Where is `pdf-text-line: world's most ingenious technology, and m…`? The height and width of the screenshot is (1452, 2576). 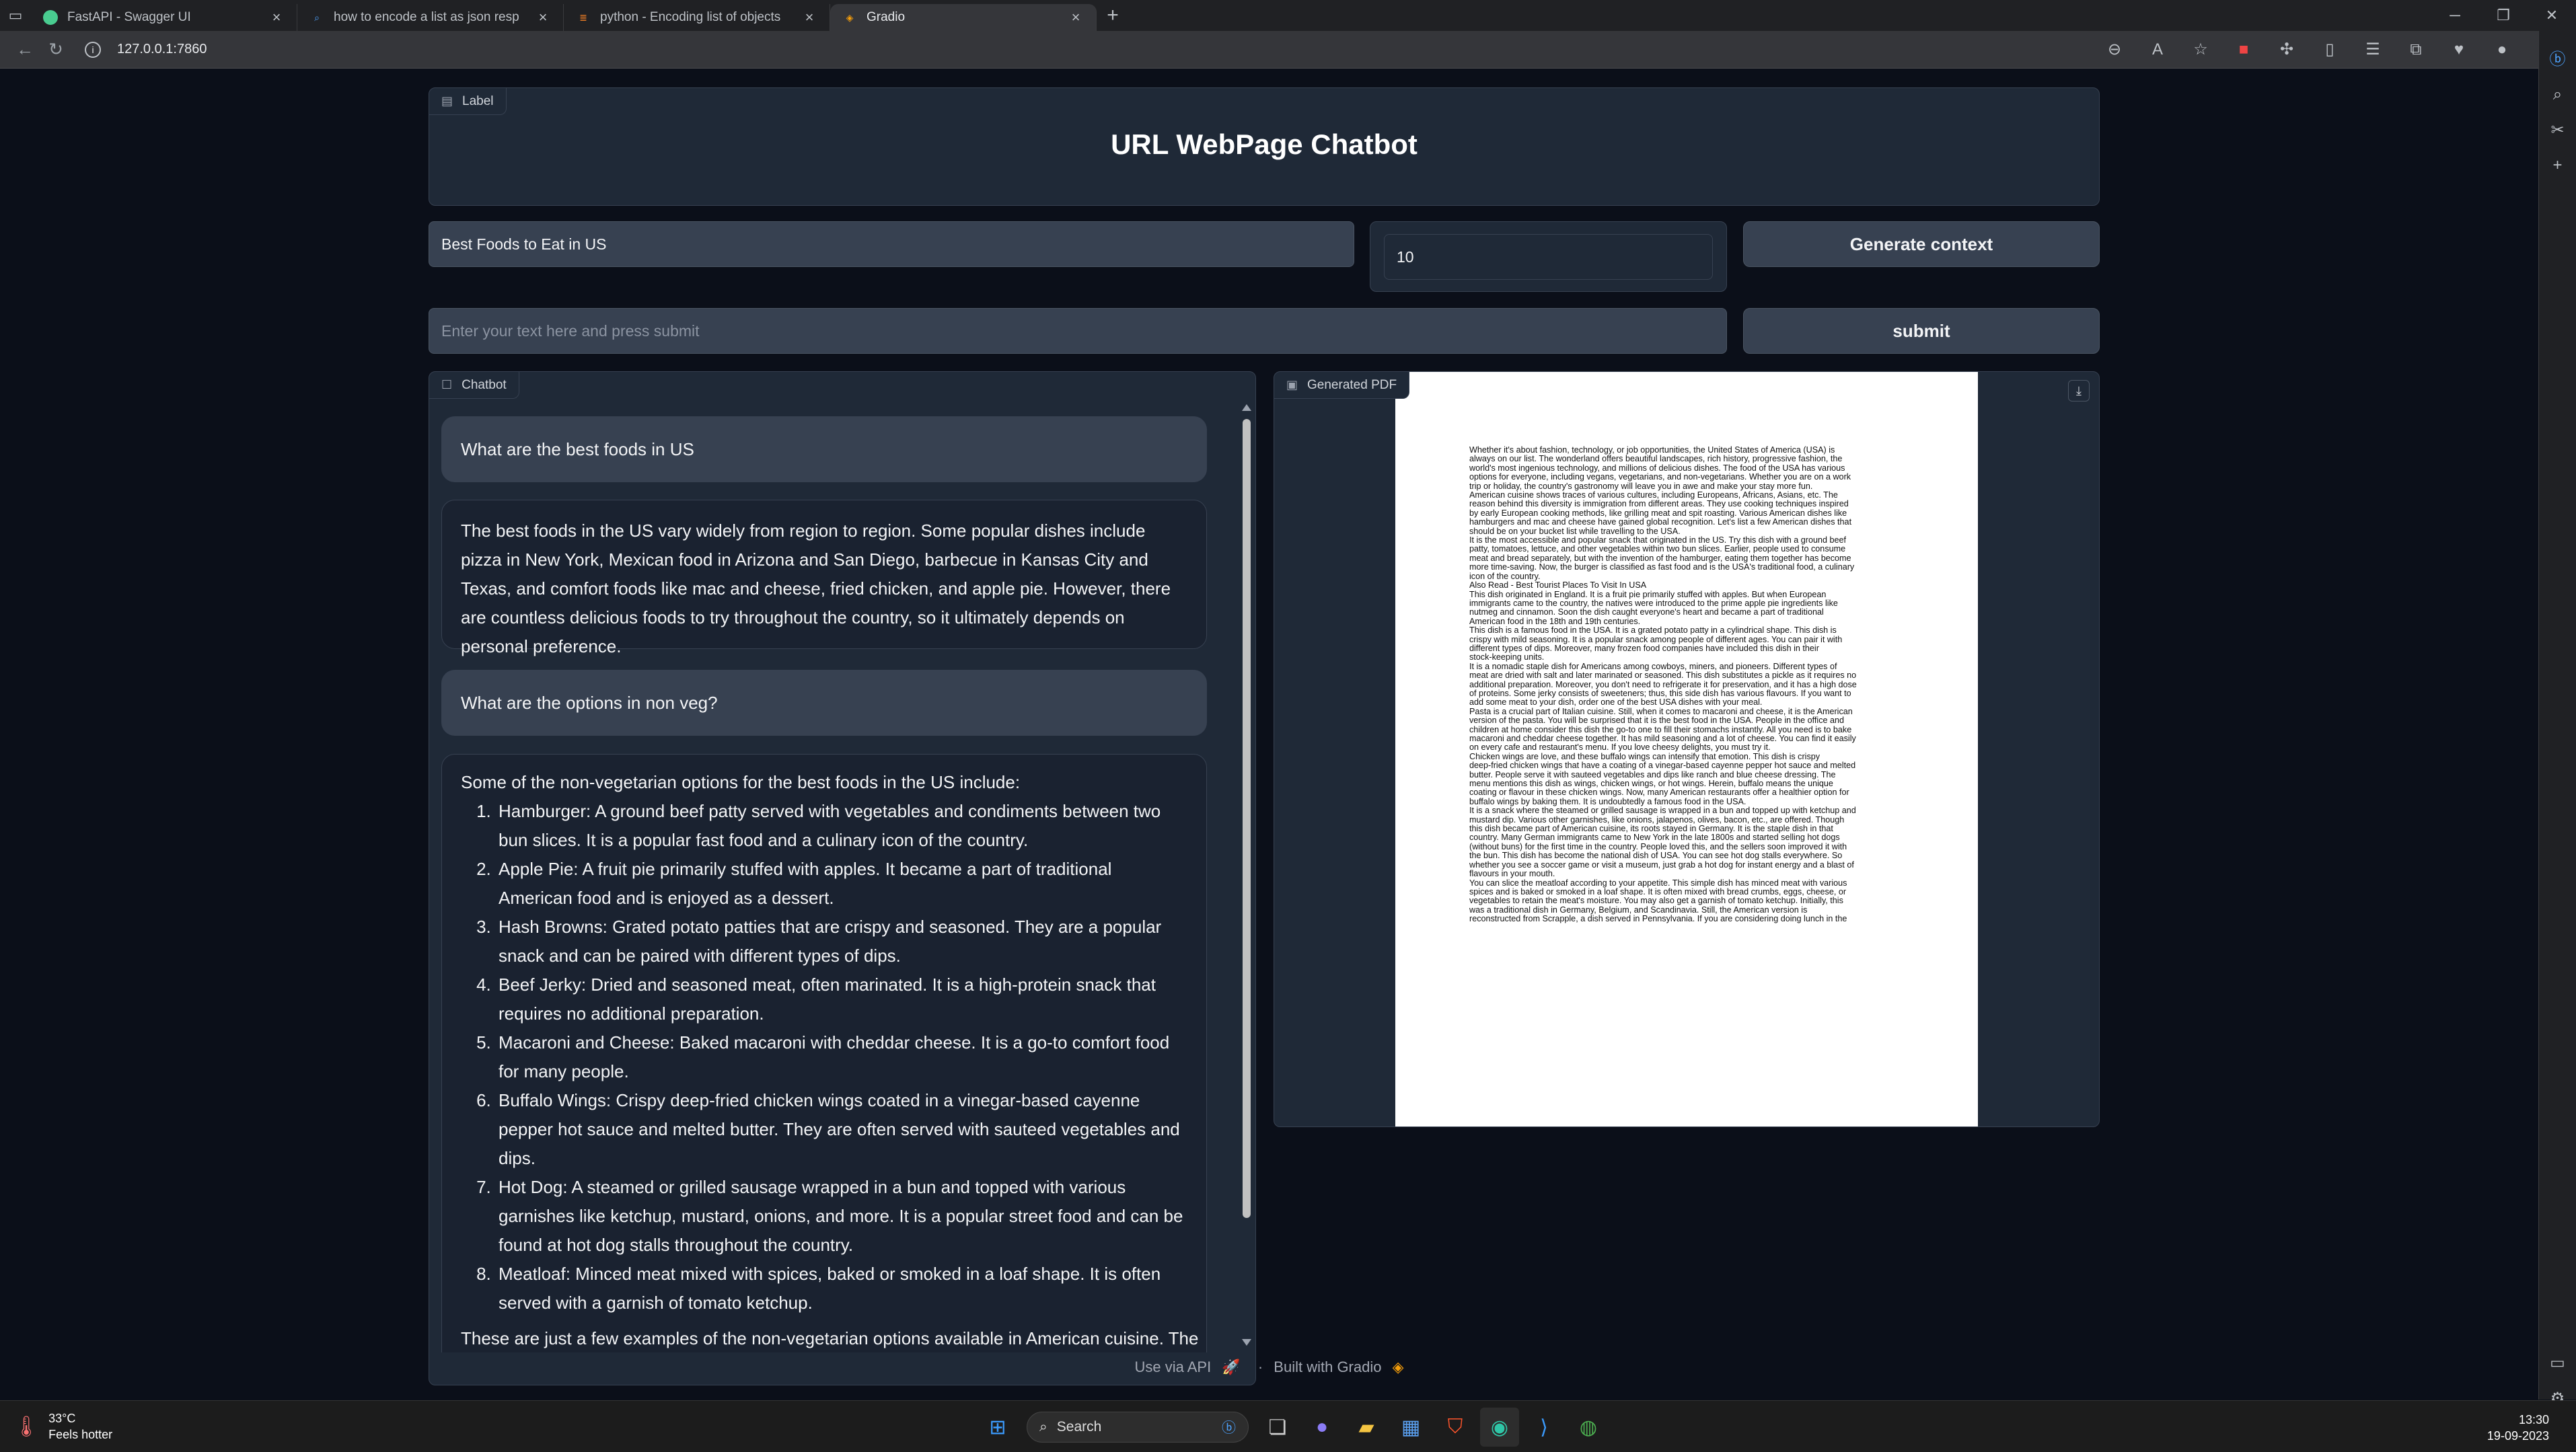
pdf-text-line: world's most ingenious technology, and m… is located at coordinates (1657, 468).